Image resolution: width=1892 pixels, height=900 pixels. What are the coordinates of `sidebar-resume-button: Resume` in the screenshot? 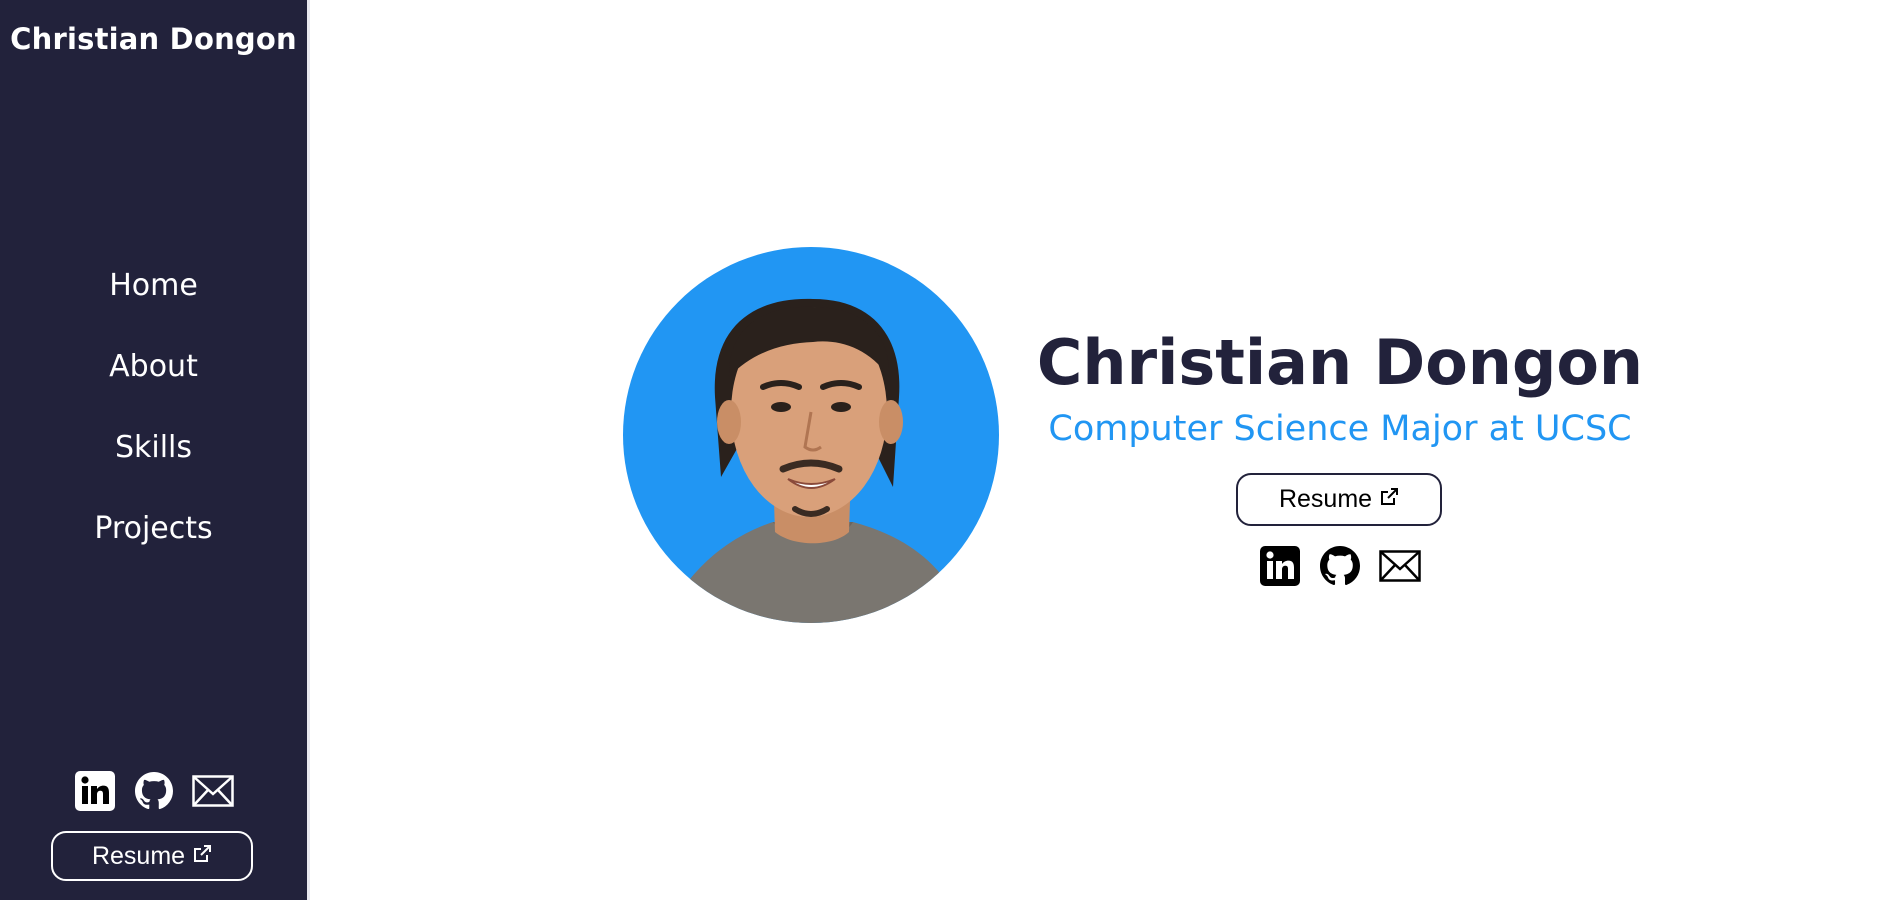 It's located at (152, 856).